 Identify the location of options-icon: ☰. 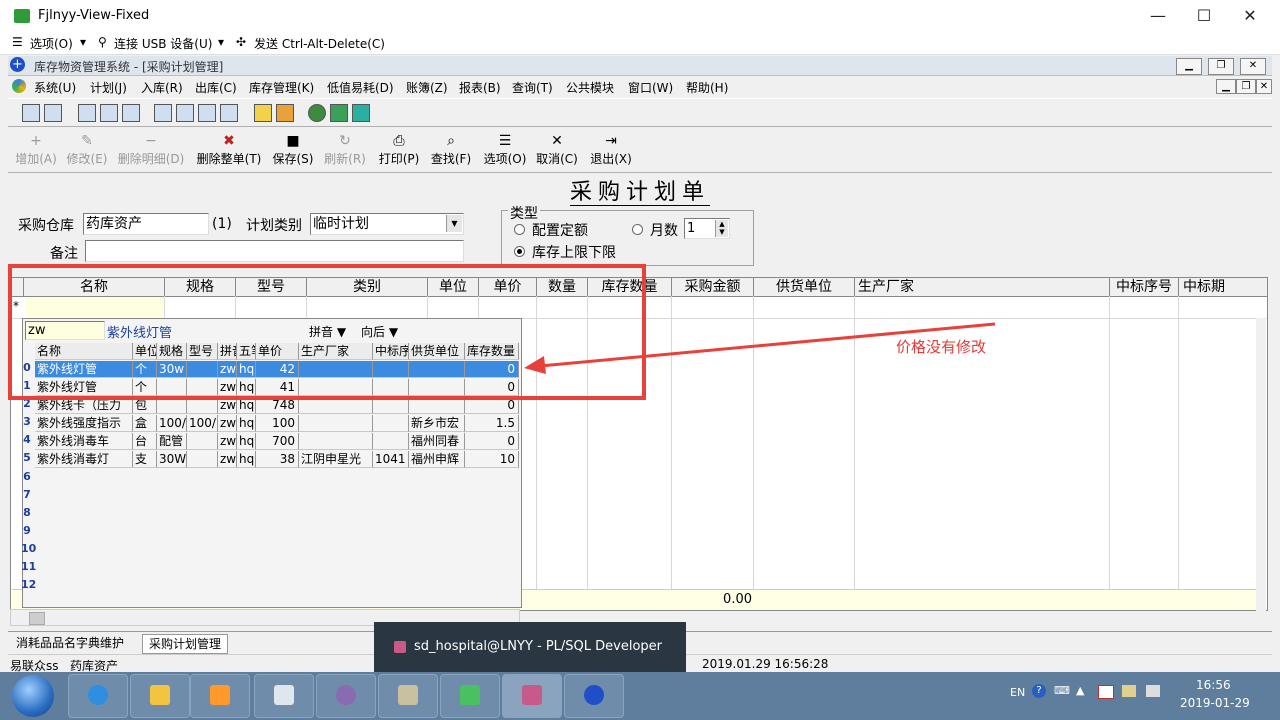
(505, 141).